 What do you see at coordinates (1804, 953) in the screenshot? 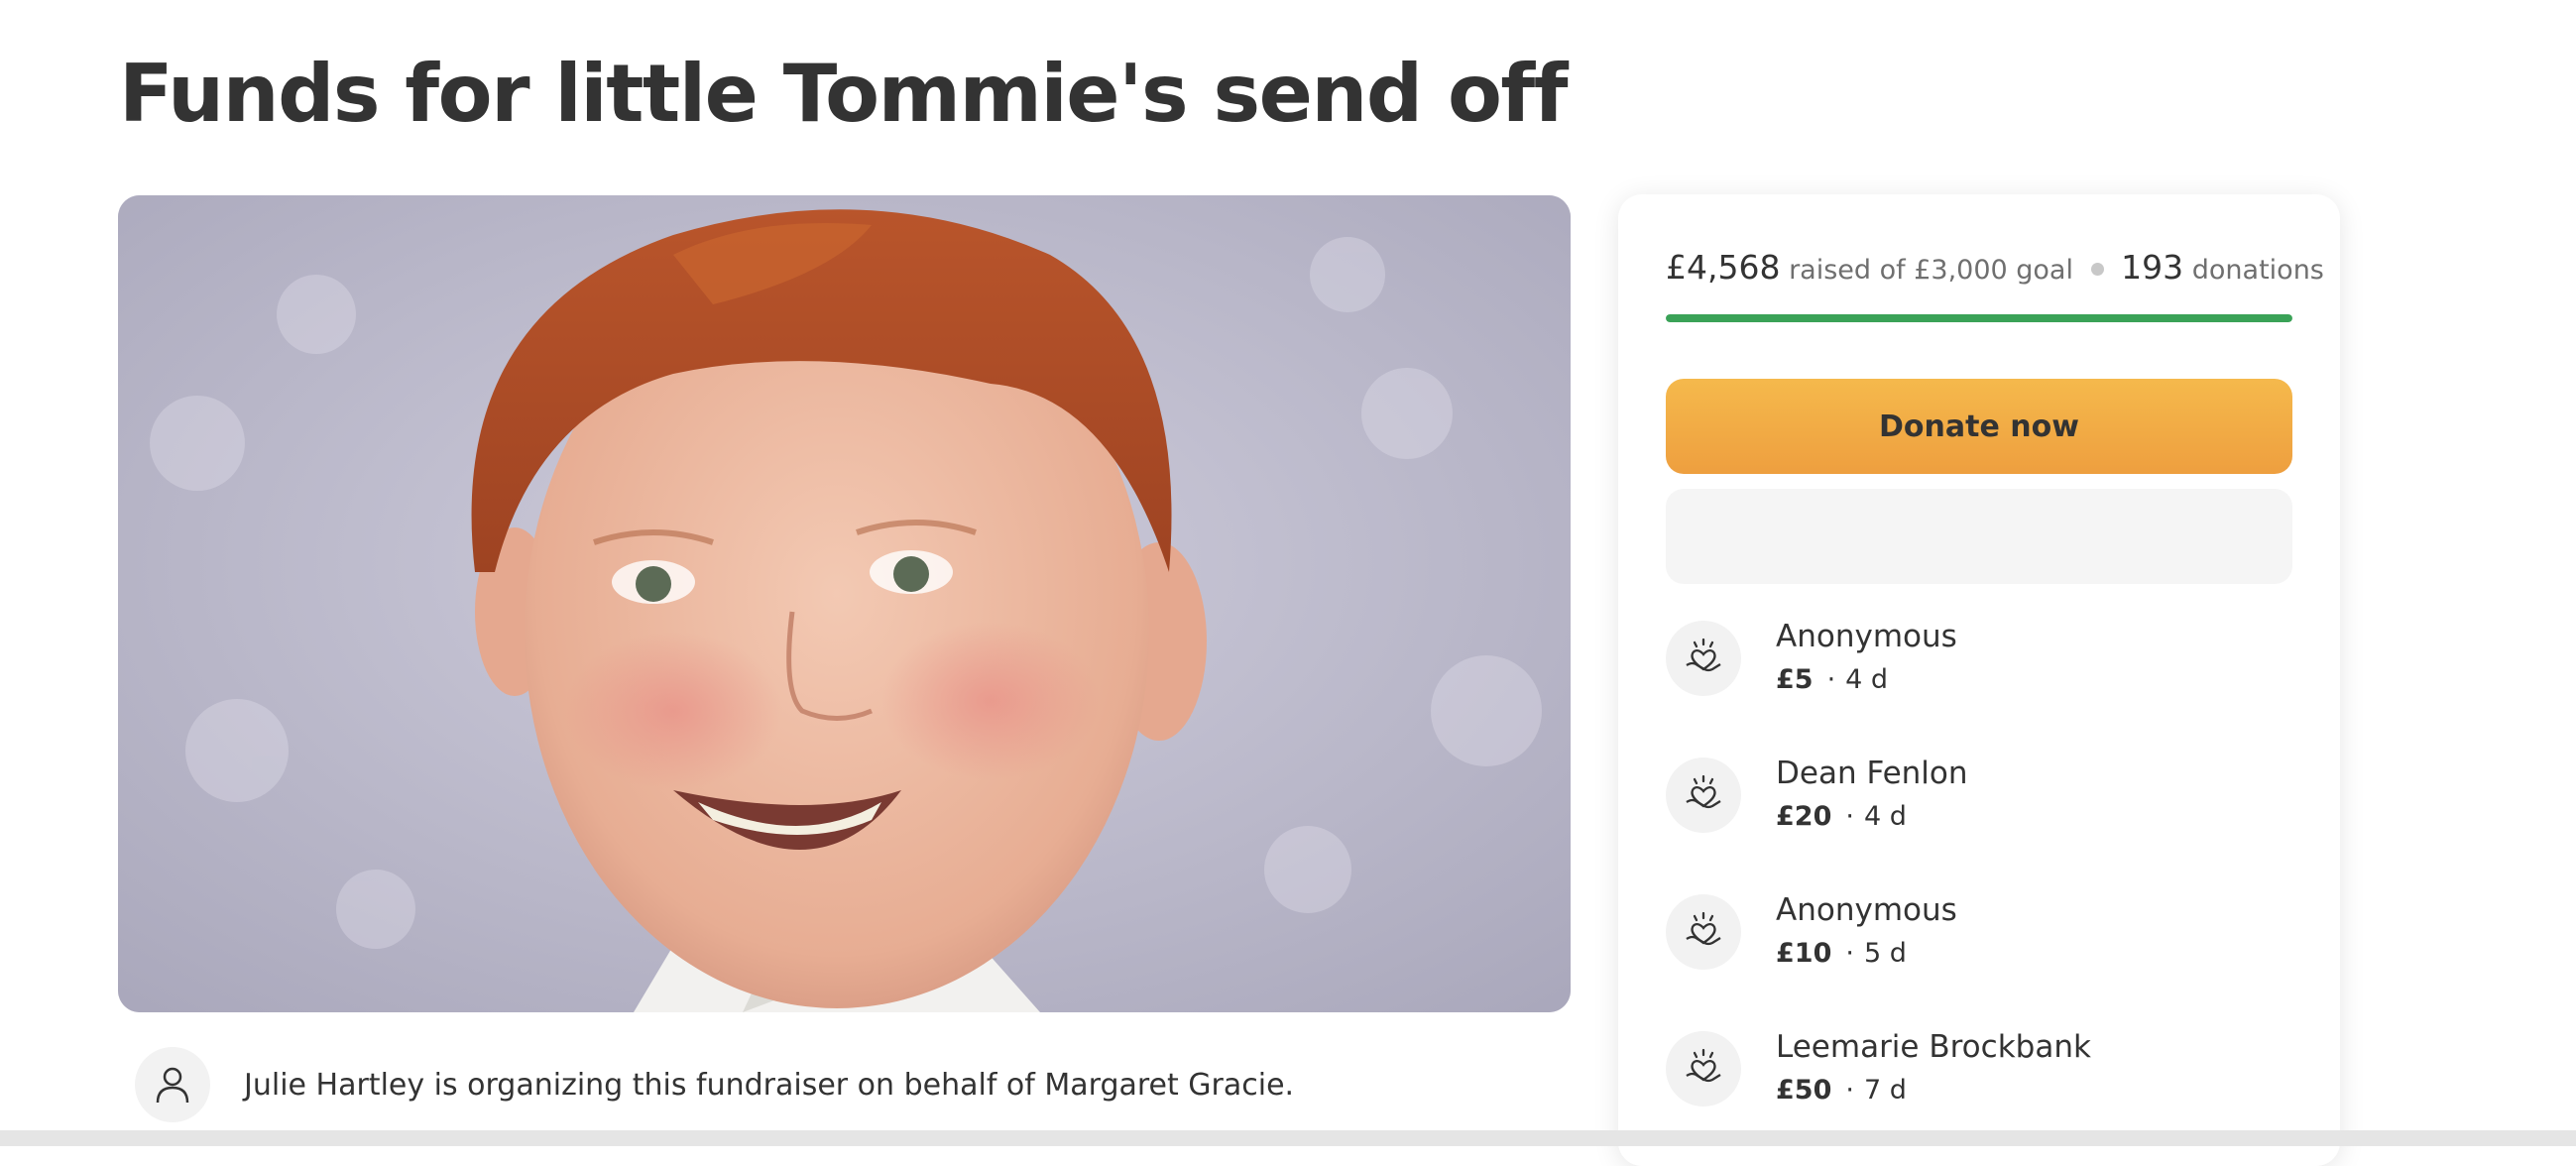
I see `donation-amount: £10` at bounding box center [1804, 953].